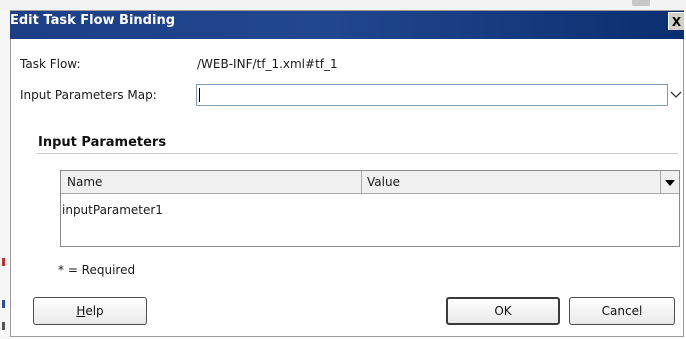 The height and width of the screenshot is (339, 686). Describe the element at coordinates (112, 210) in the screenshot. I see `table-row-name-cell: inputParameter1` at that location.